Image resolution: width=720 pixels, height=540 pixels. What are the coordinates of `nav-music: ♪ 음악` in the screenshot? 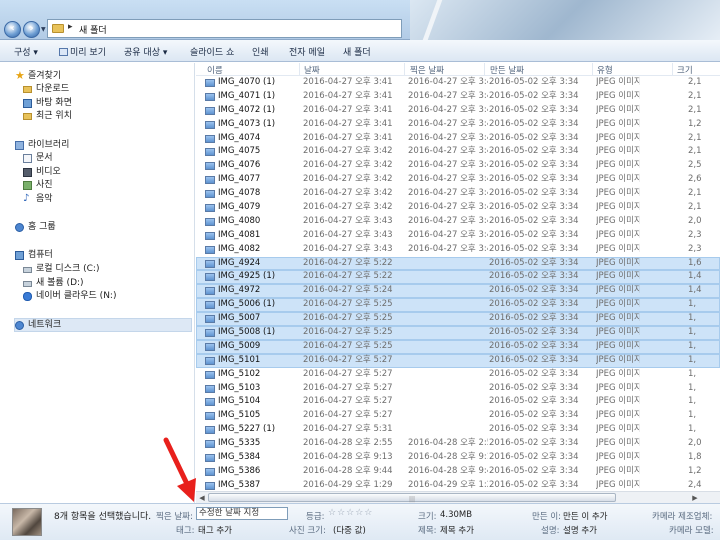 It's located at (38, 199).